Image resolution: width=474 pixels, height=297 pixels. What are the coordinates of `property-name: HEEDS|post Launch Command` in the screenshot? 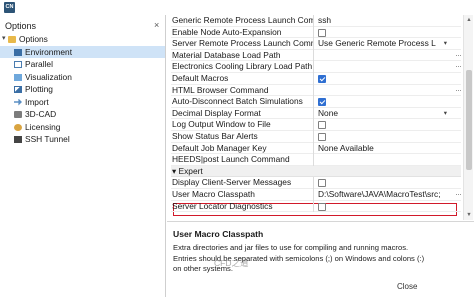 It's located at (243, 160).